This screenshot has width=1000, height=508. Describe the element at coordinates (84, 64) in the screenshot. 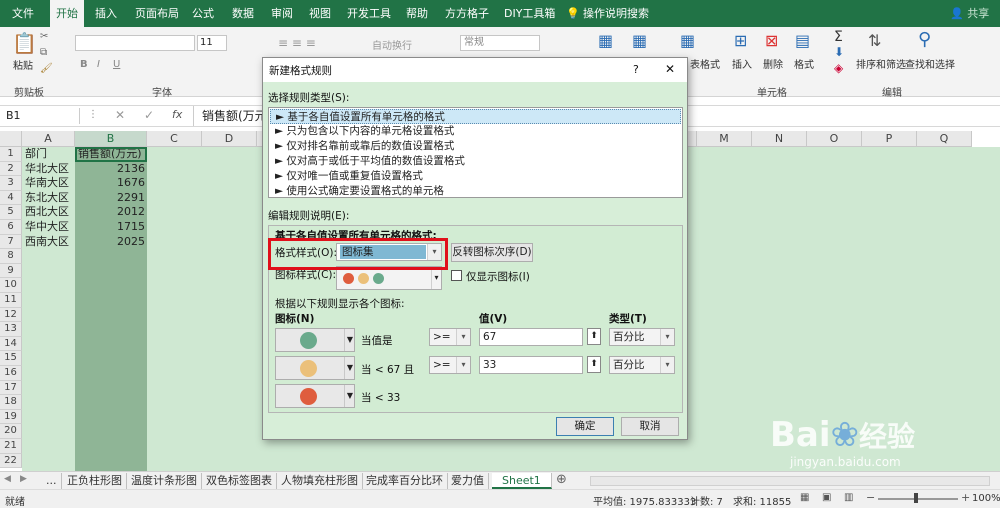

I see `bold-button: B` at that location.